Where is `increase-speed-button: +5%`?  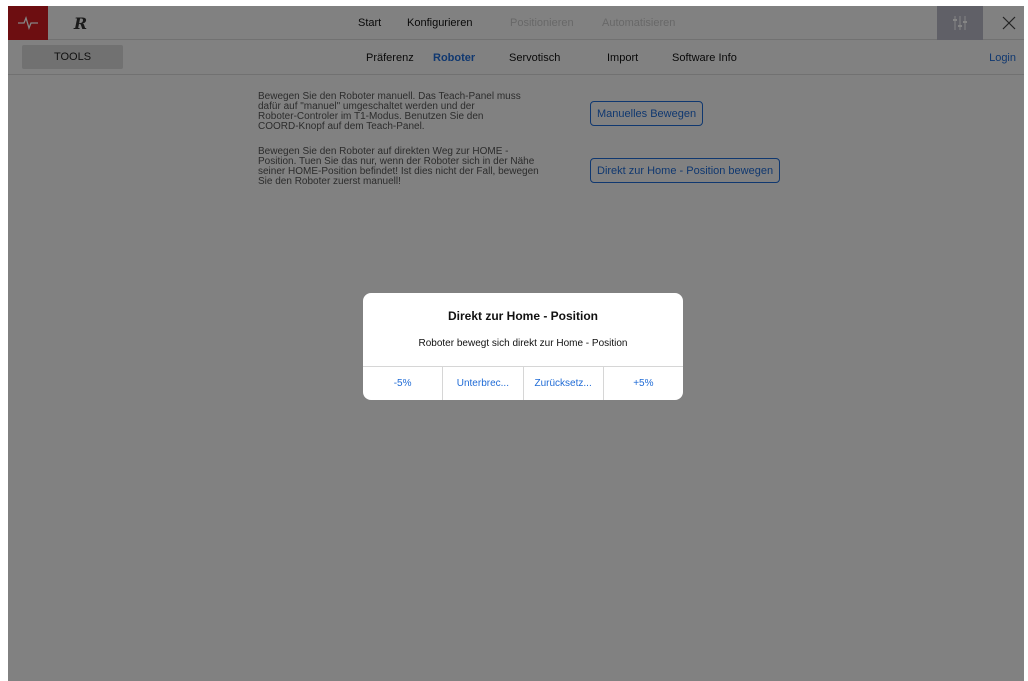
increase-speed-button: +5% is located at coordinates (643, 383).